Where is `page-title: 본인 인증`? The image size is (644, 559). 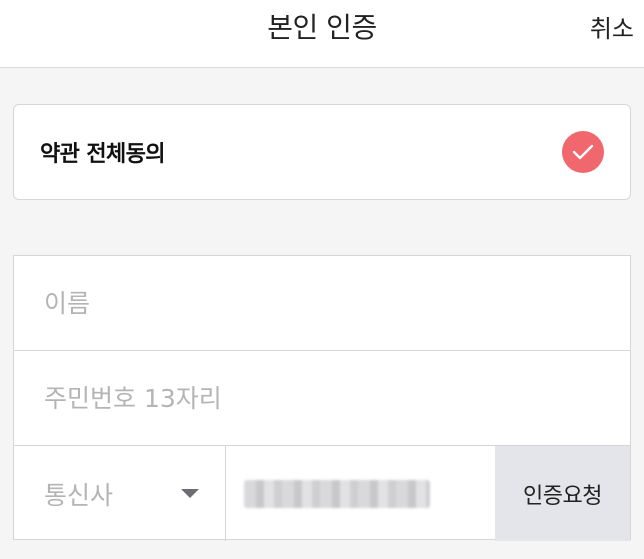
page-title: 본인 인증 is located at coordinates (322, 27).